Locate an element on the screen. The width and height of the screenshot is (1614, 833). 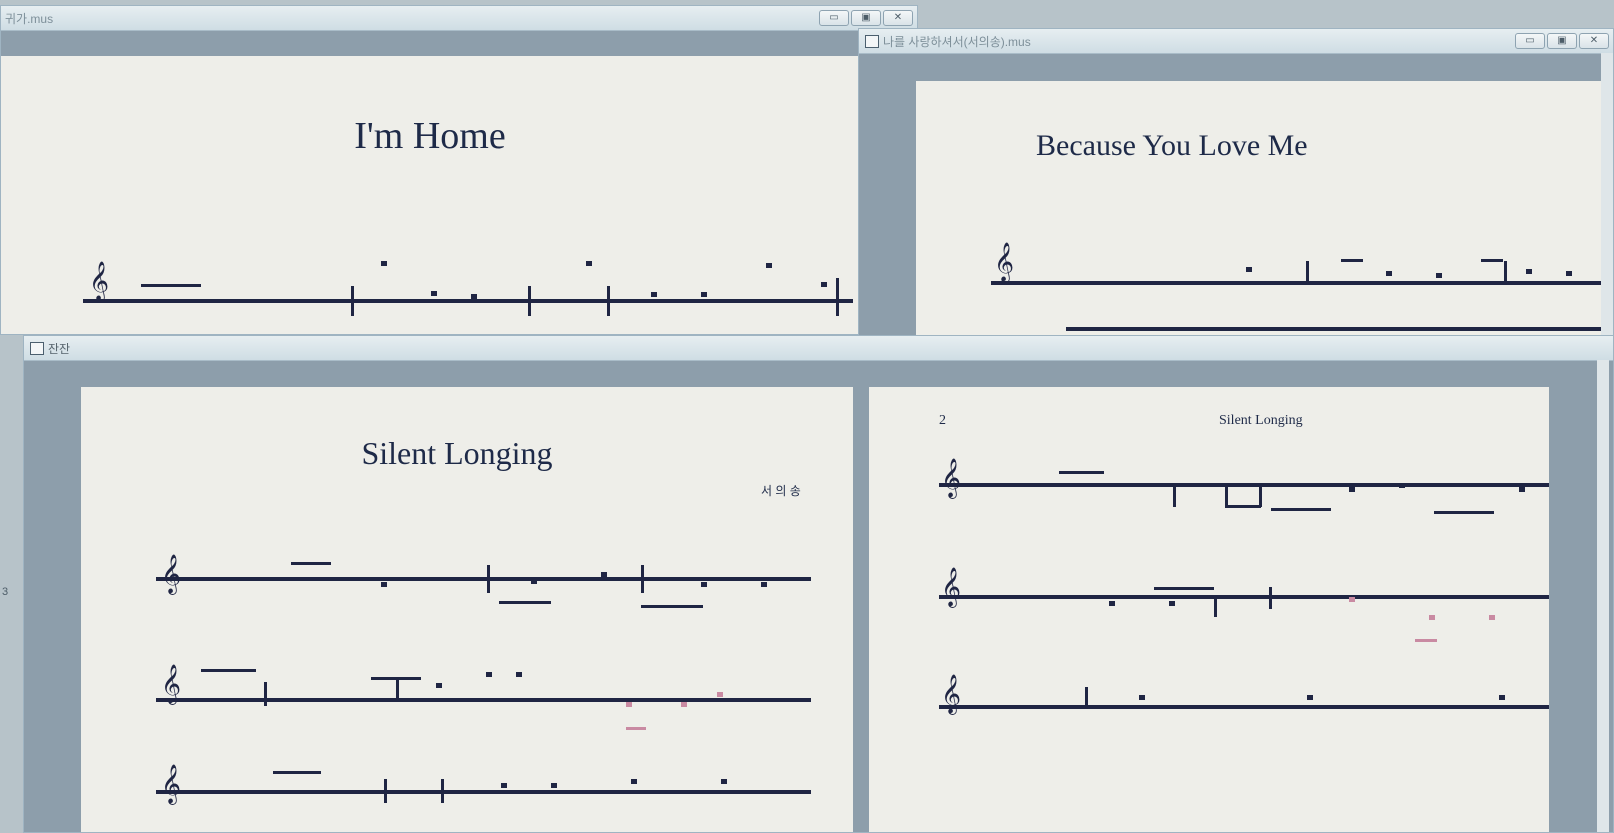
song-title: Silent Longing is located at coordinates (457, 453).